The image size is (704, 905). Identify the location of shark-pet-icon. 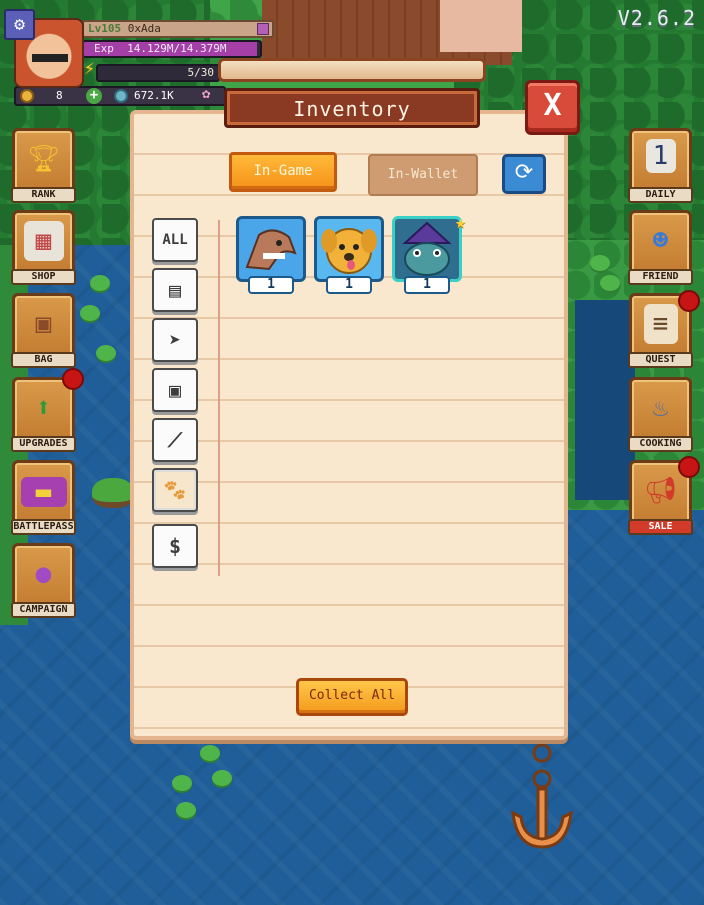
(271, 249).